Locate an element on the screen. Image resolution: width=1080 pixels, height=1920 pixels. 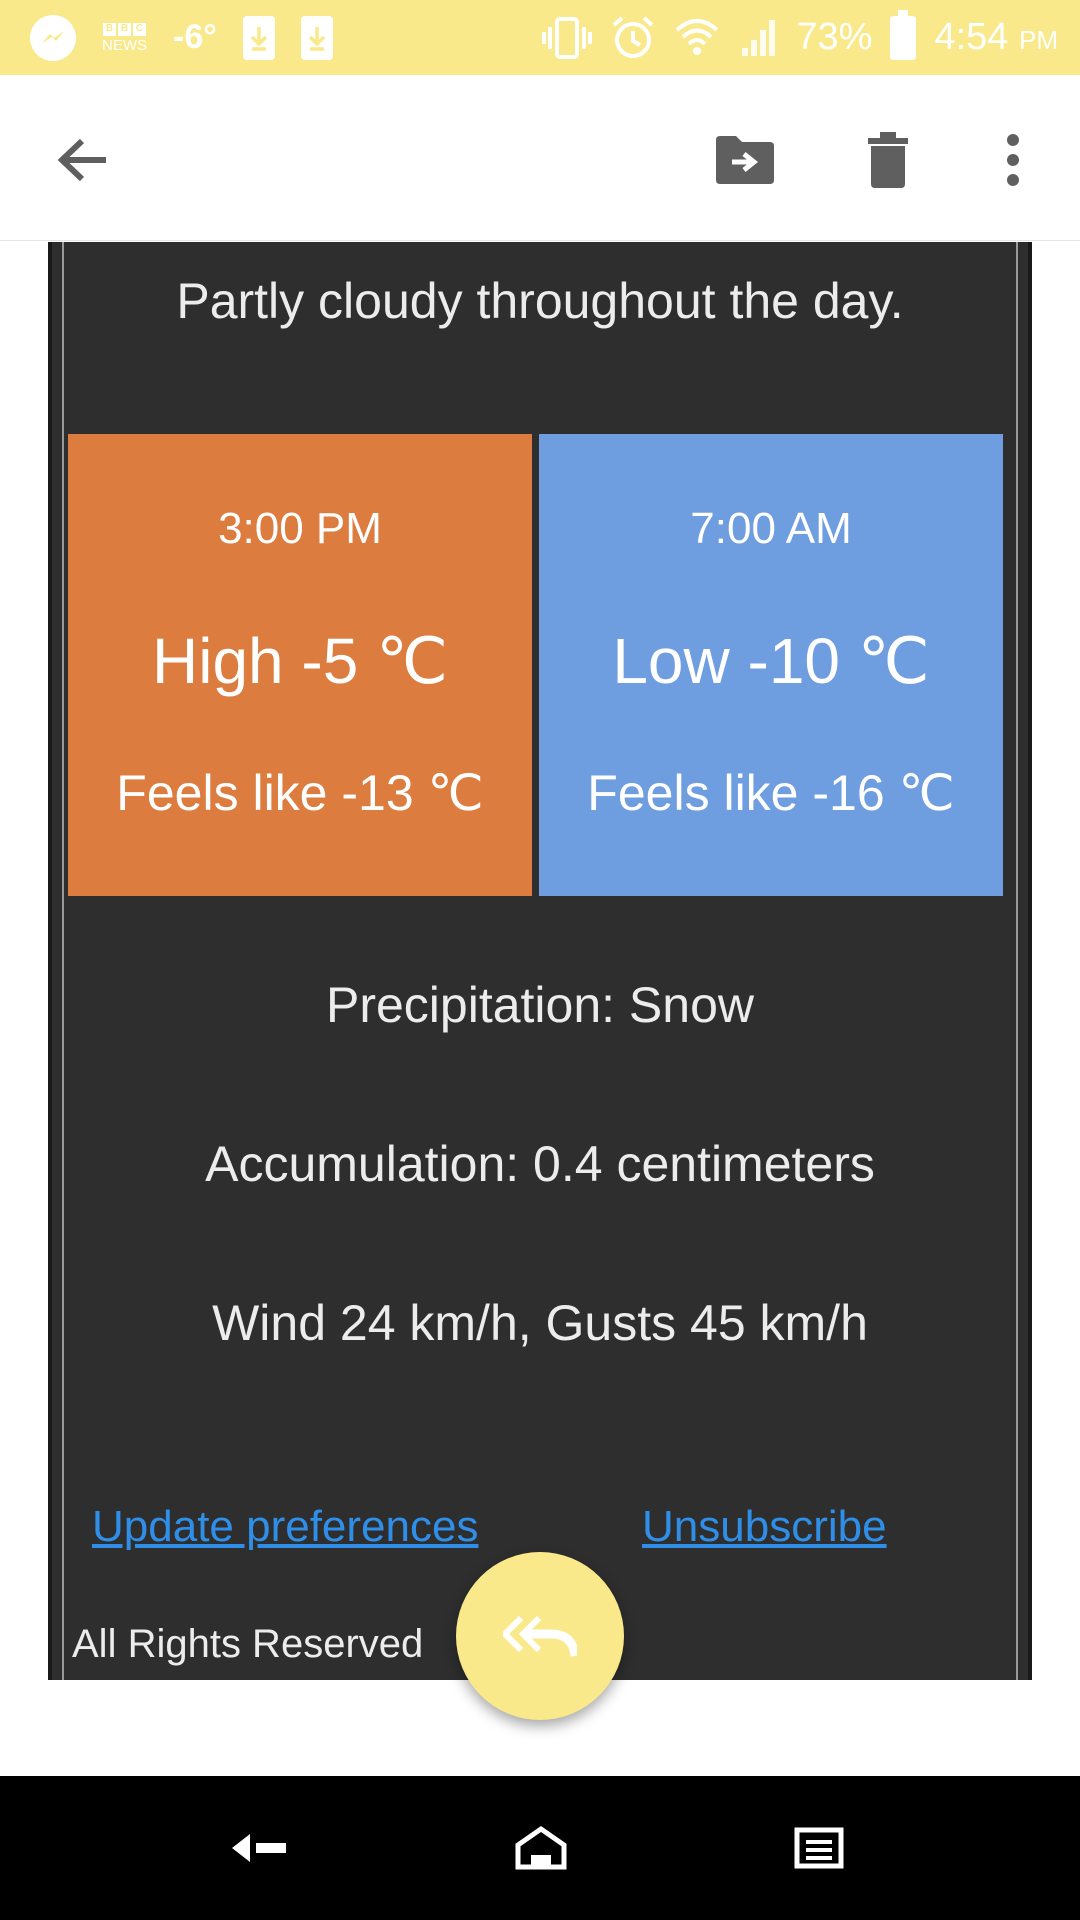
clock: 4:54 PM is located at coordinates (996, 37).